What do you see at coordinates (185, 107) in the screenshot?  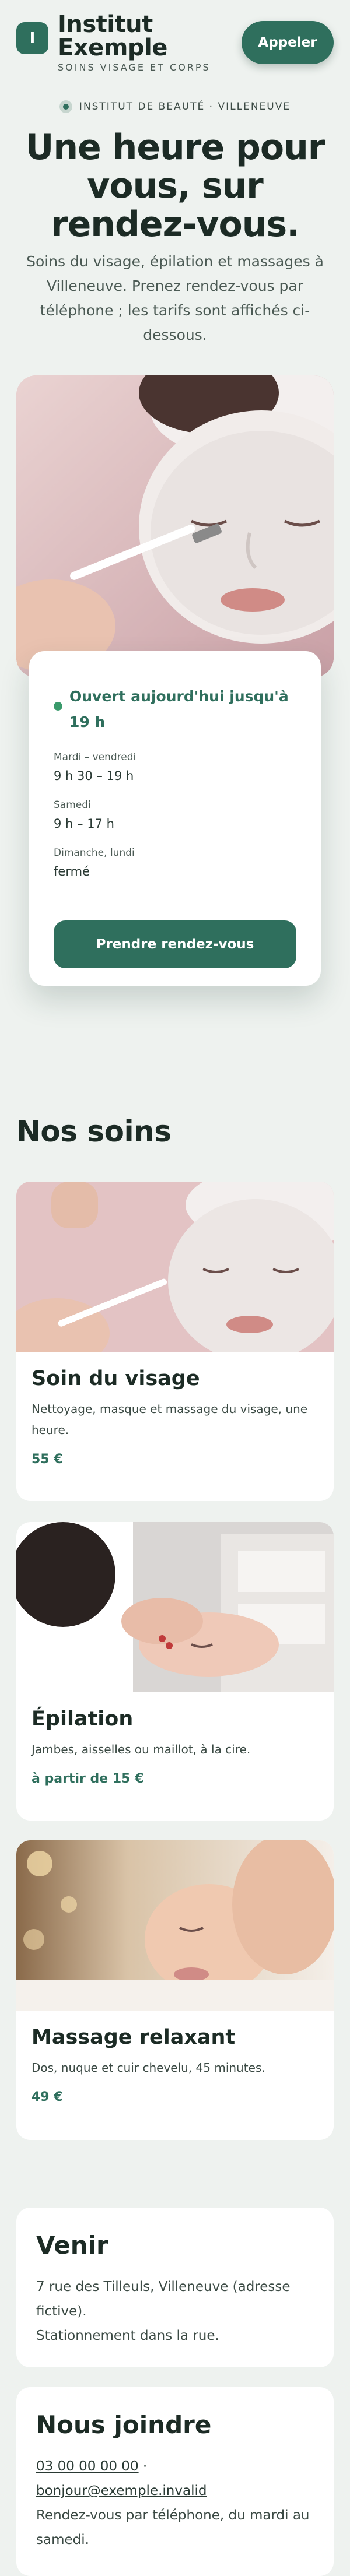 I see `eyebrow-text: INSTITUT DE BEAUTÉ · VILLENEUVE` at bounding box center [185, 107].